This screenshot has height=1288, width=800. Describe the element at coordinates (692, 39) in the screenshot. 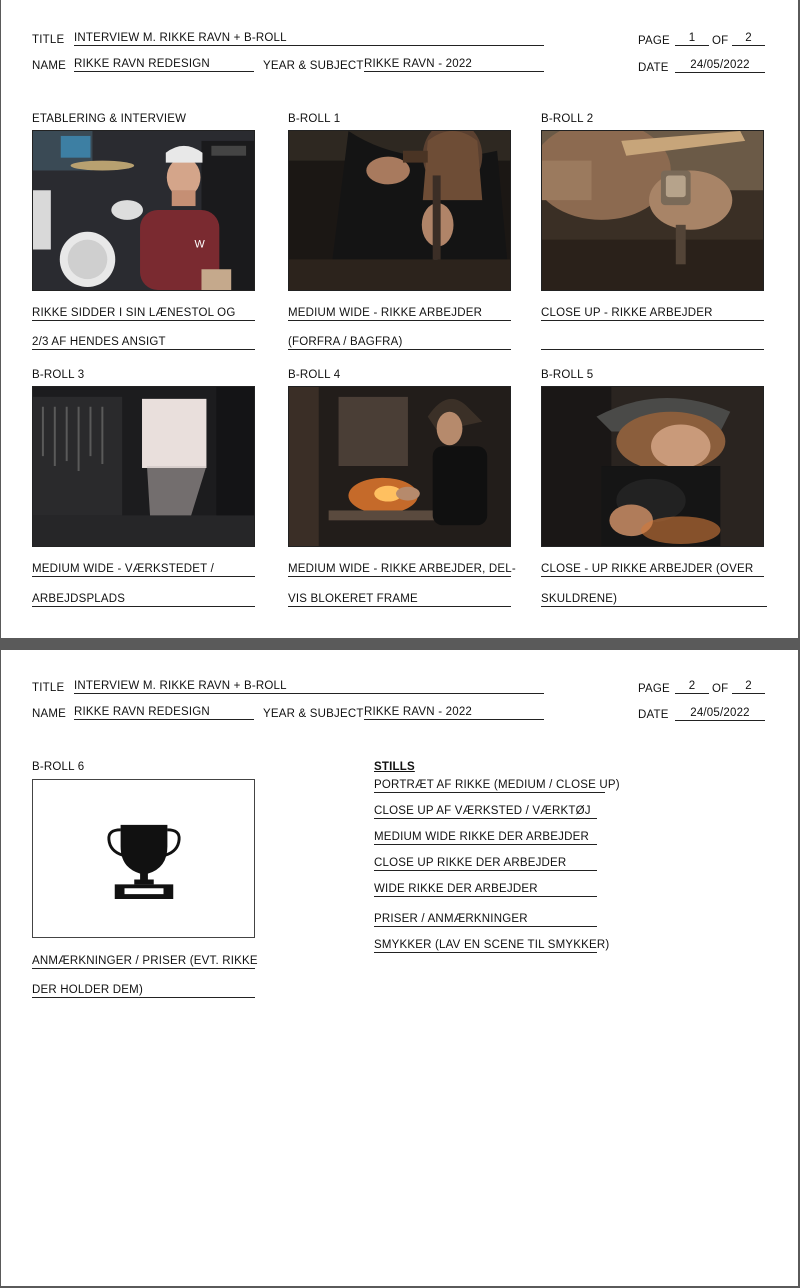

I see `page-number-field: 1` at that location.